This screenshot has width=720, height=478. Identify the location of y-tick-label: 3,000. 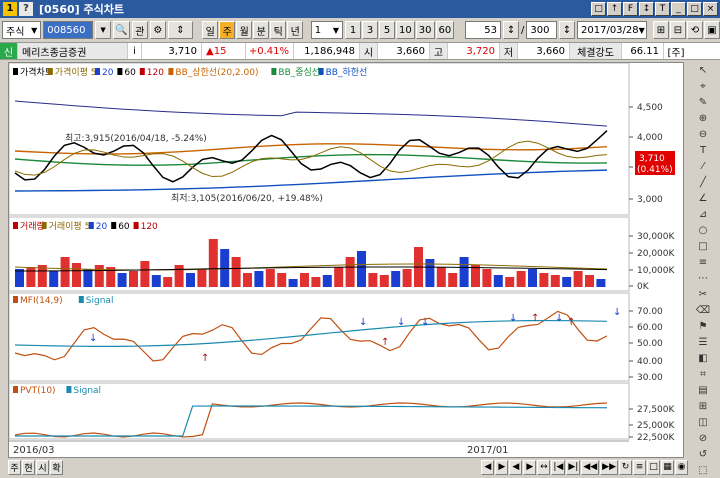
(650, 200).